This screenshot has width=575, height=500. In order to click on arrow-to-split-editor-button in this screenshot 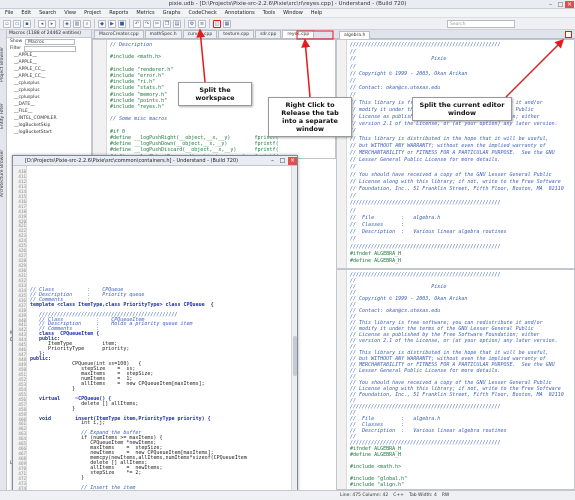, I will do `click(535, 68)`.